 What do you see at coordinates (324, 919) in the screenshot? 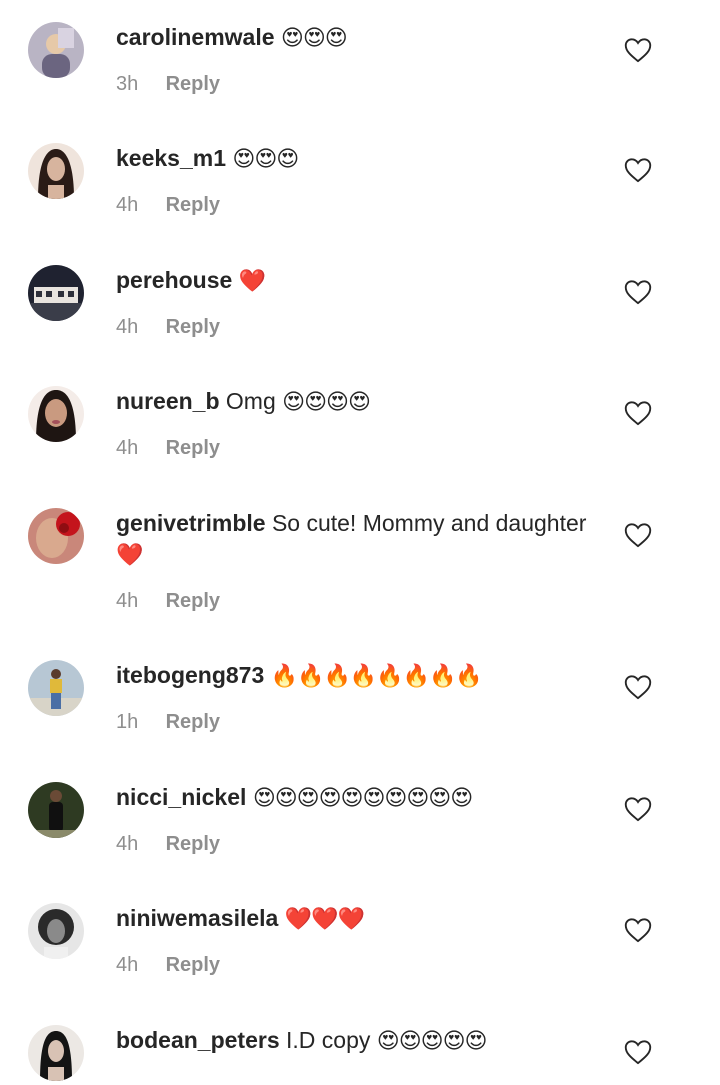
I see `comment-emoji: ❤️❤️❤️` at bounding box center [324, 919].